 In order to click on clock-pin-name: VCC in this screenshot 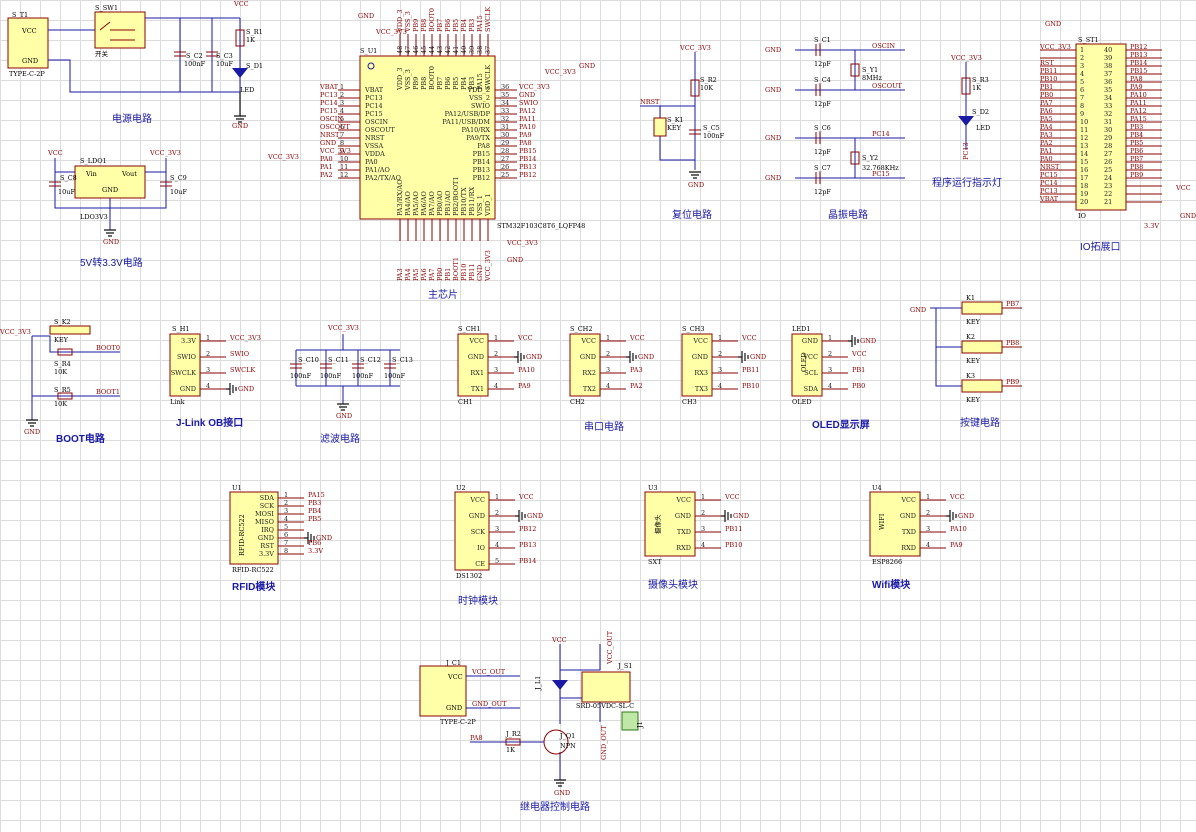, I will do `click(477, 500)`.